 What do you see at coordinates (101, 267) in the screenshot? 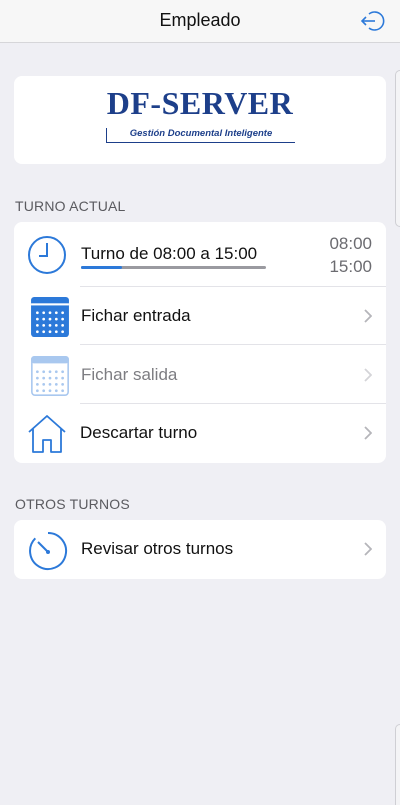
I see `shift-progress-fill` at bounding box center [101, 267].